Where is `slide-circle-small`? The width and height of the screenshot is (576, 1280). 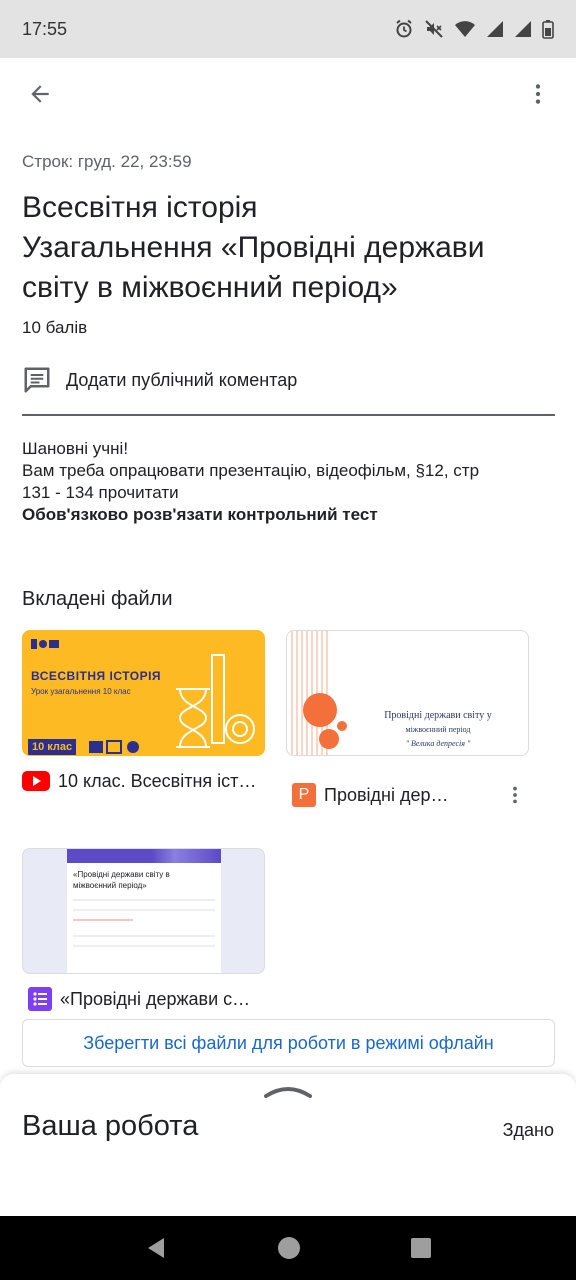
slide-circle-small is located at coordinates (329, 739).